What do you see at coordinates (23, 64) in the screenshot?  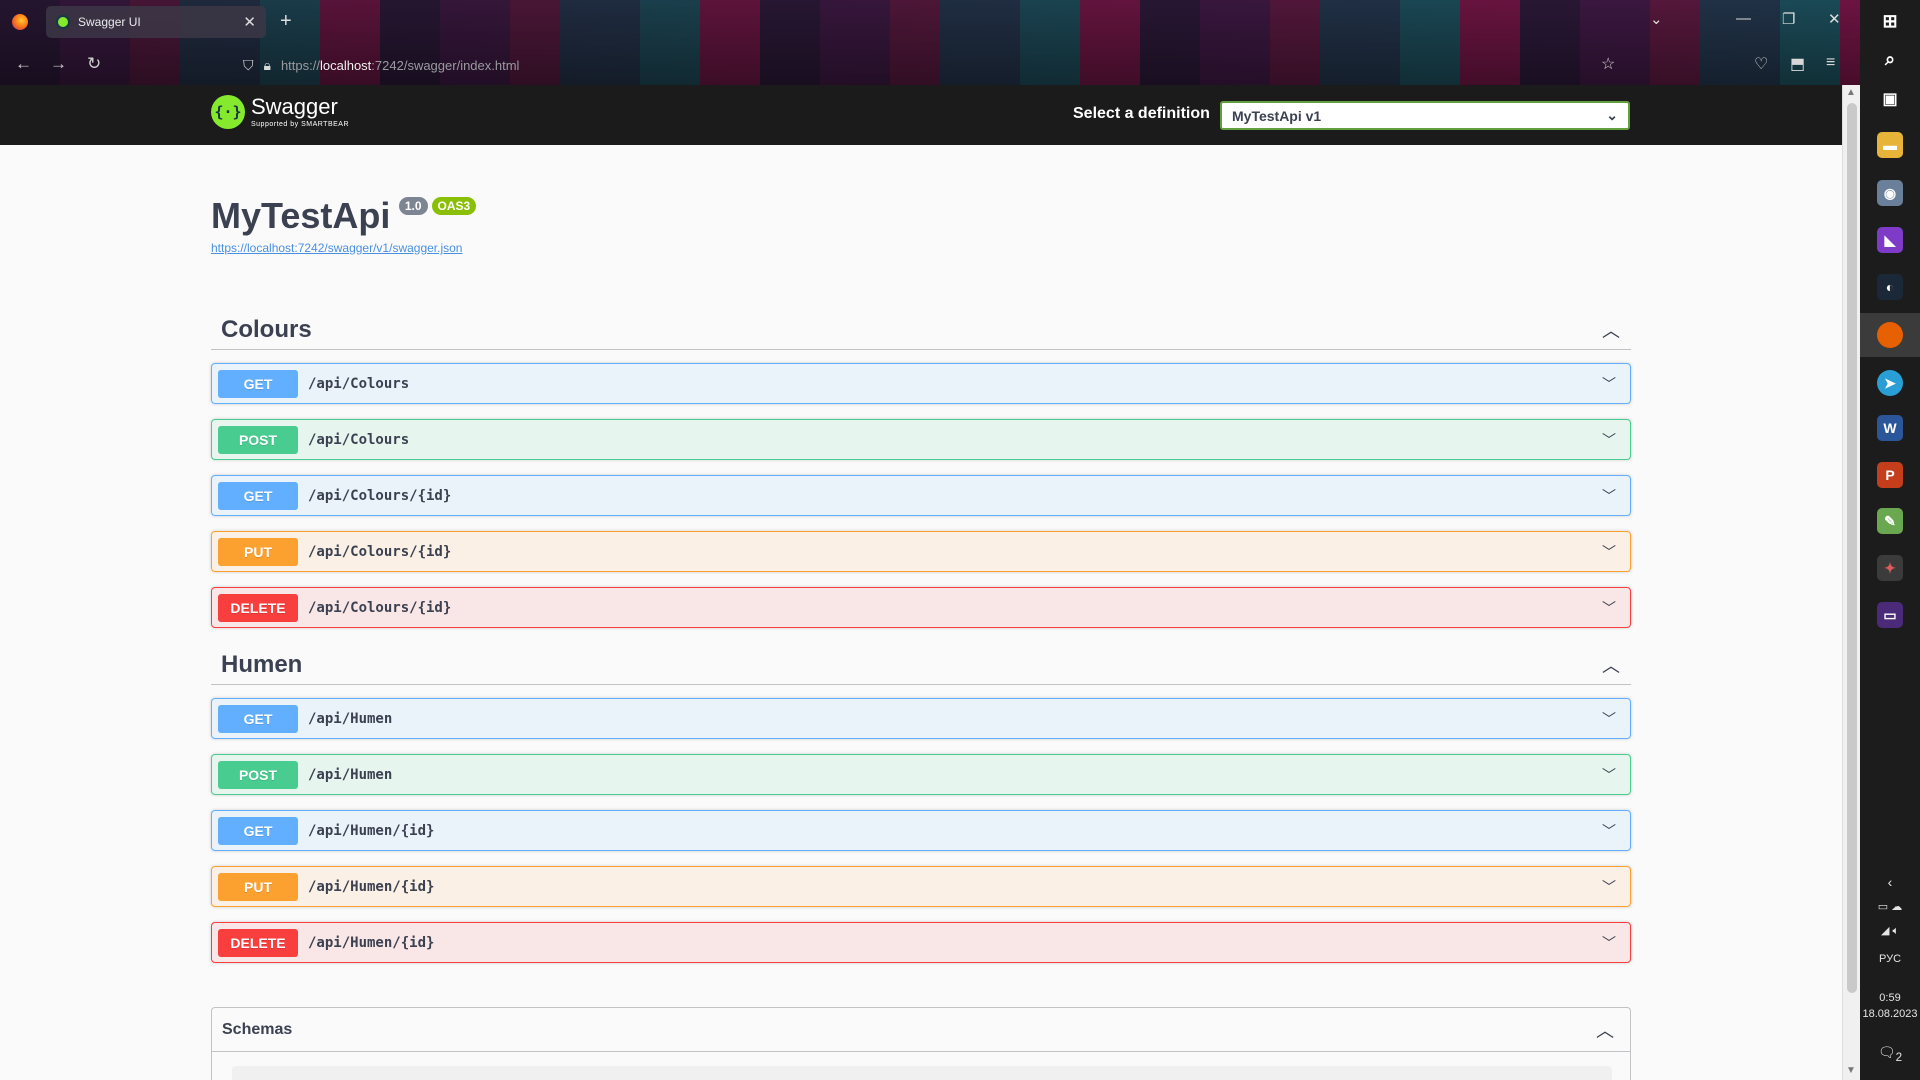 I see `back-icon: ←` at bounding box center [23, 64].